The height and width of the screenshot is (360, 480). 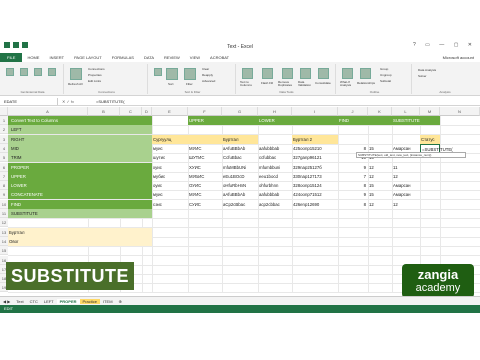 What do you see at coordinates (240, 185) in the screenshot?
I see `cell-register: oHfuRbHnN` at bounding box center [240, 185].